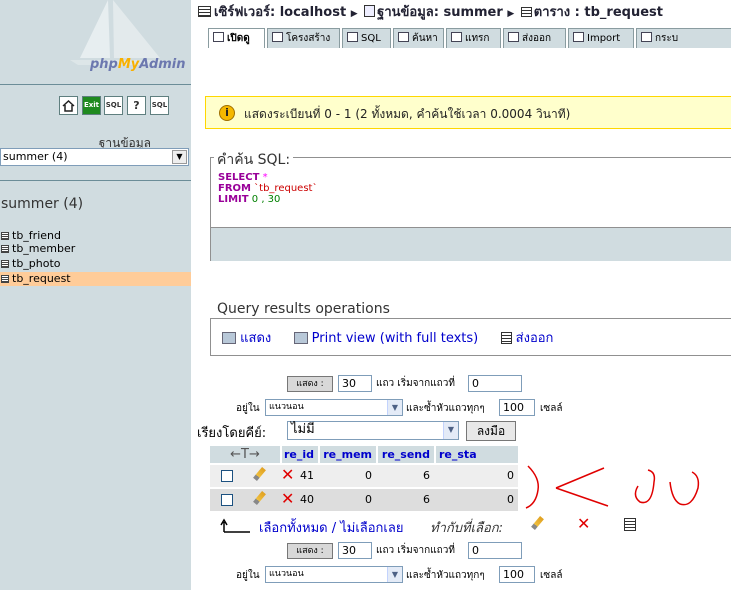  I want to click on table-icon, so click(5, 249).